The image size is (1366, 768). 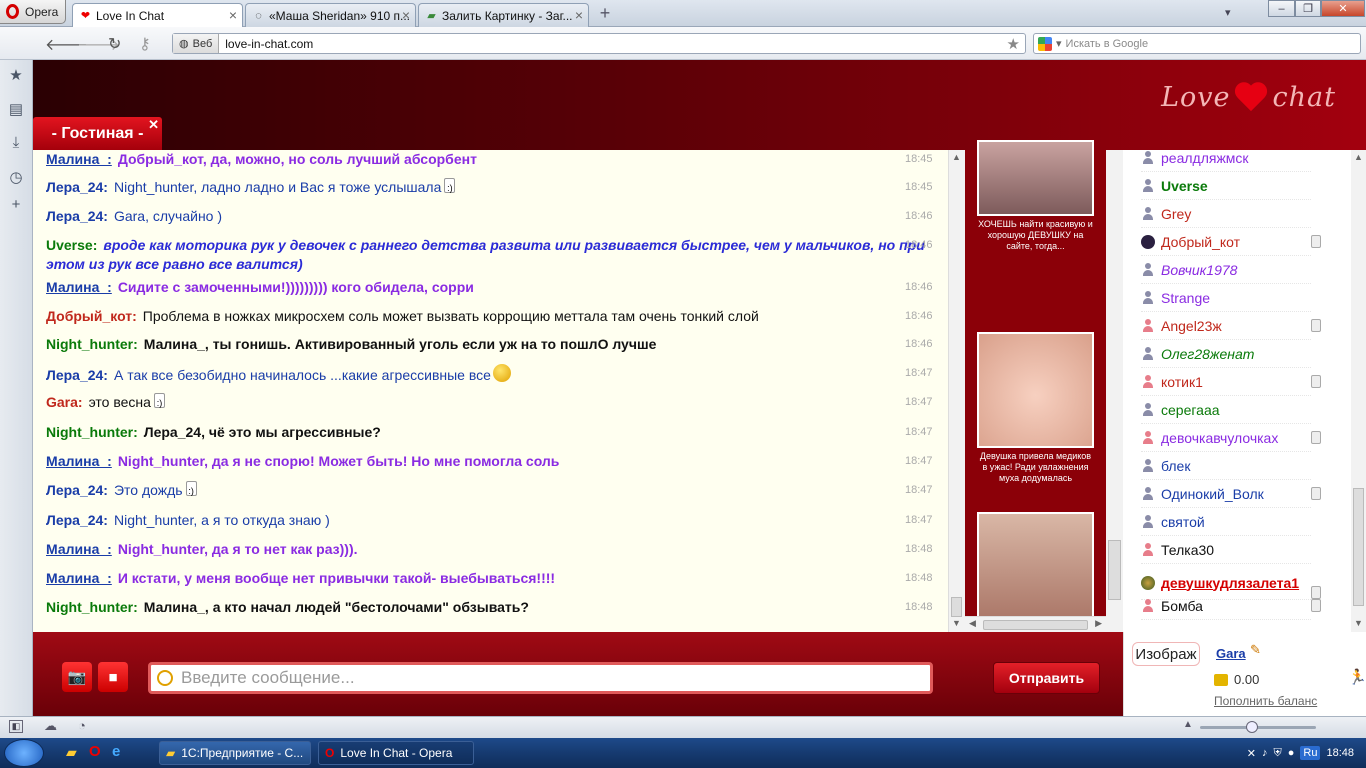 What do you see at coordinates (71, 245) in the screenshot?
I see `message-author: Uverse:` at bounding box center [71, 245].